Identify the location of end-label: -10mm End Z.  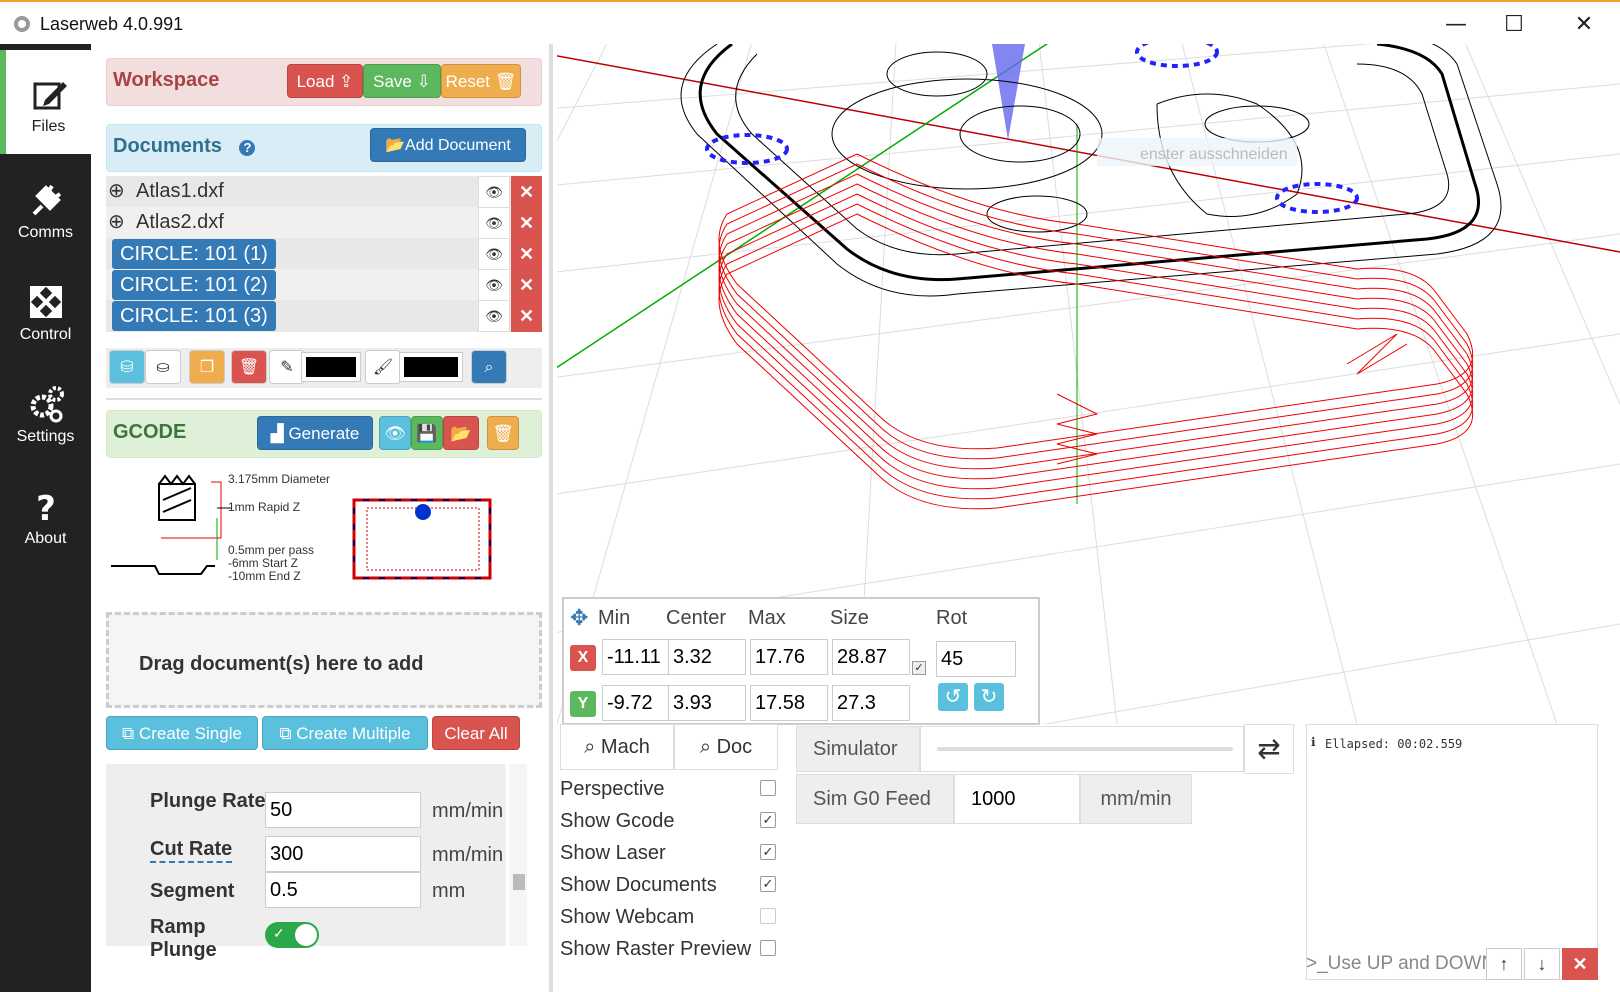
(264, 576).